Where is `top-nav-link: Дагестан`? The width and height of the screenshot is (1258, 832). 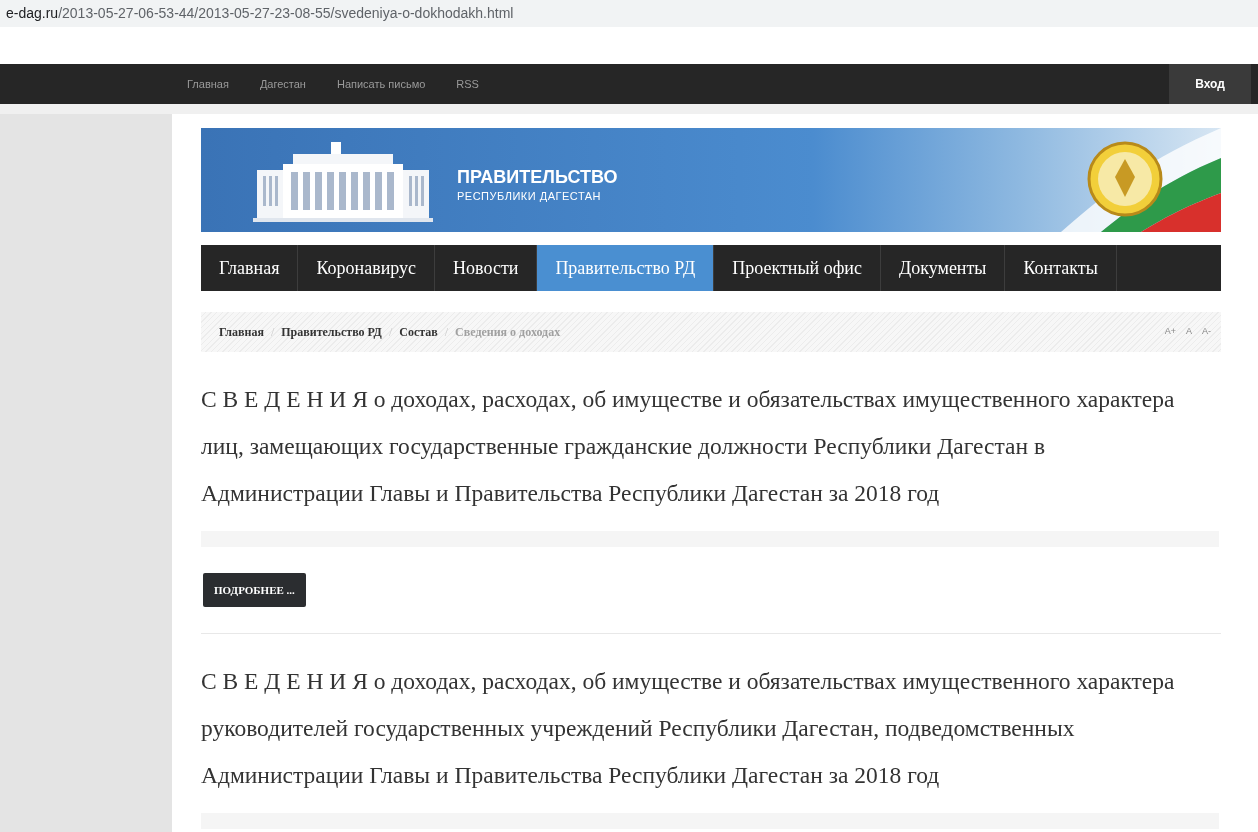
top-nav-link: Дагестан is located at coordinates (282, 84).